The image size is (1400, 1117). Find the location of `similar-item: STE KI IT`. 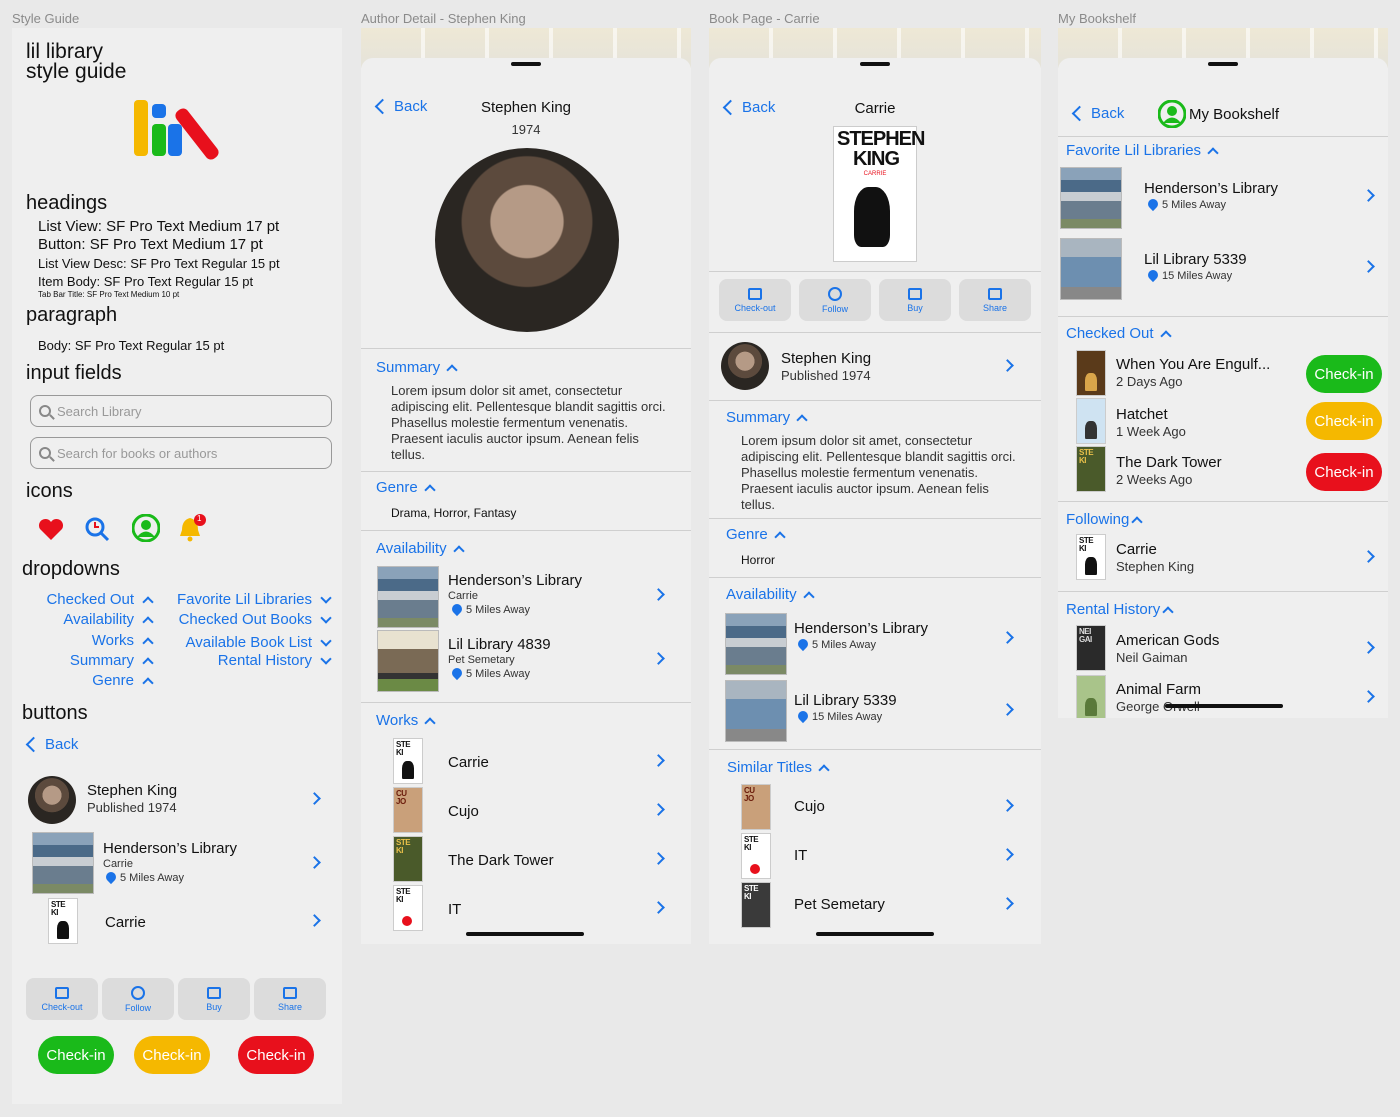

similar-item: STE KI IT is located at coordinates (875, 856).